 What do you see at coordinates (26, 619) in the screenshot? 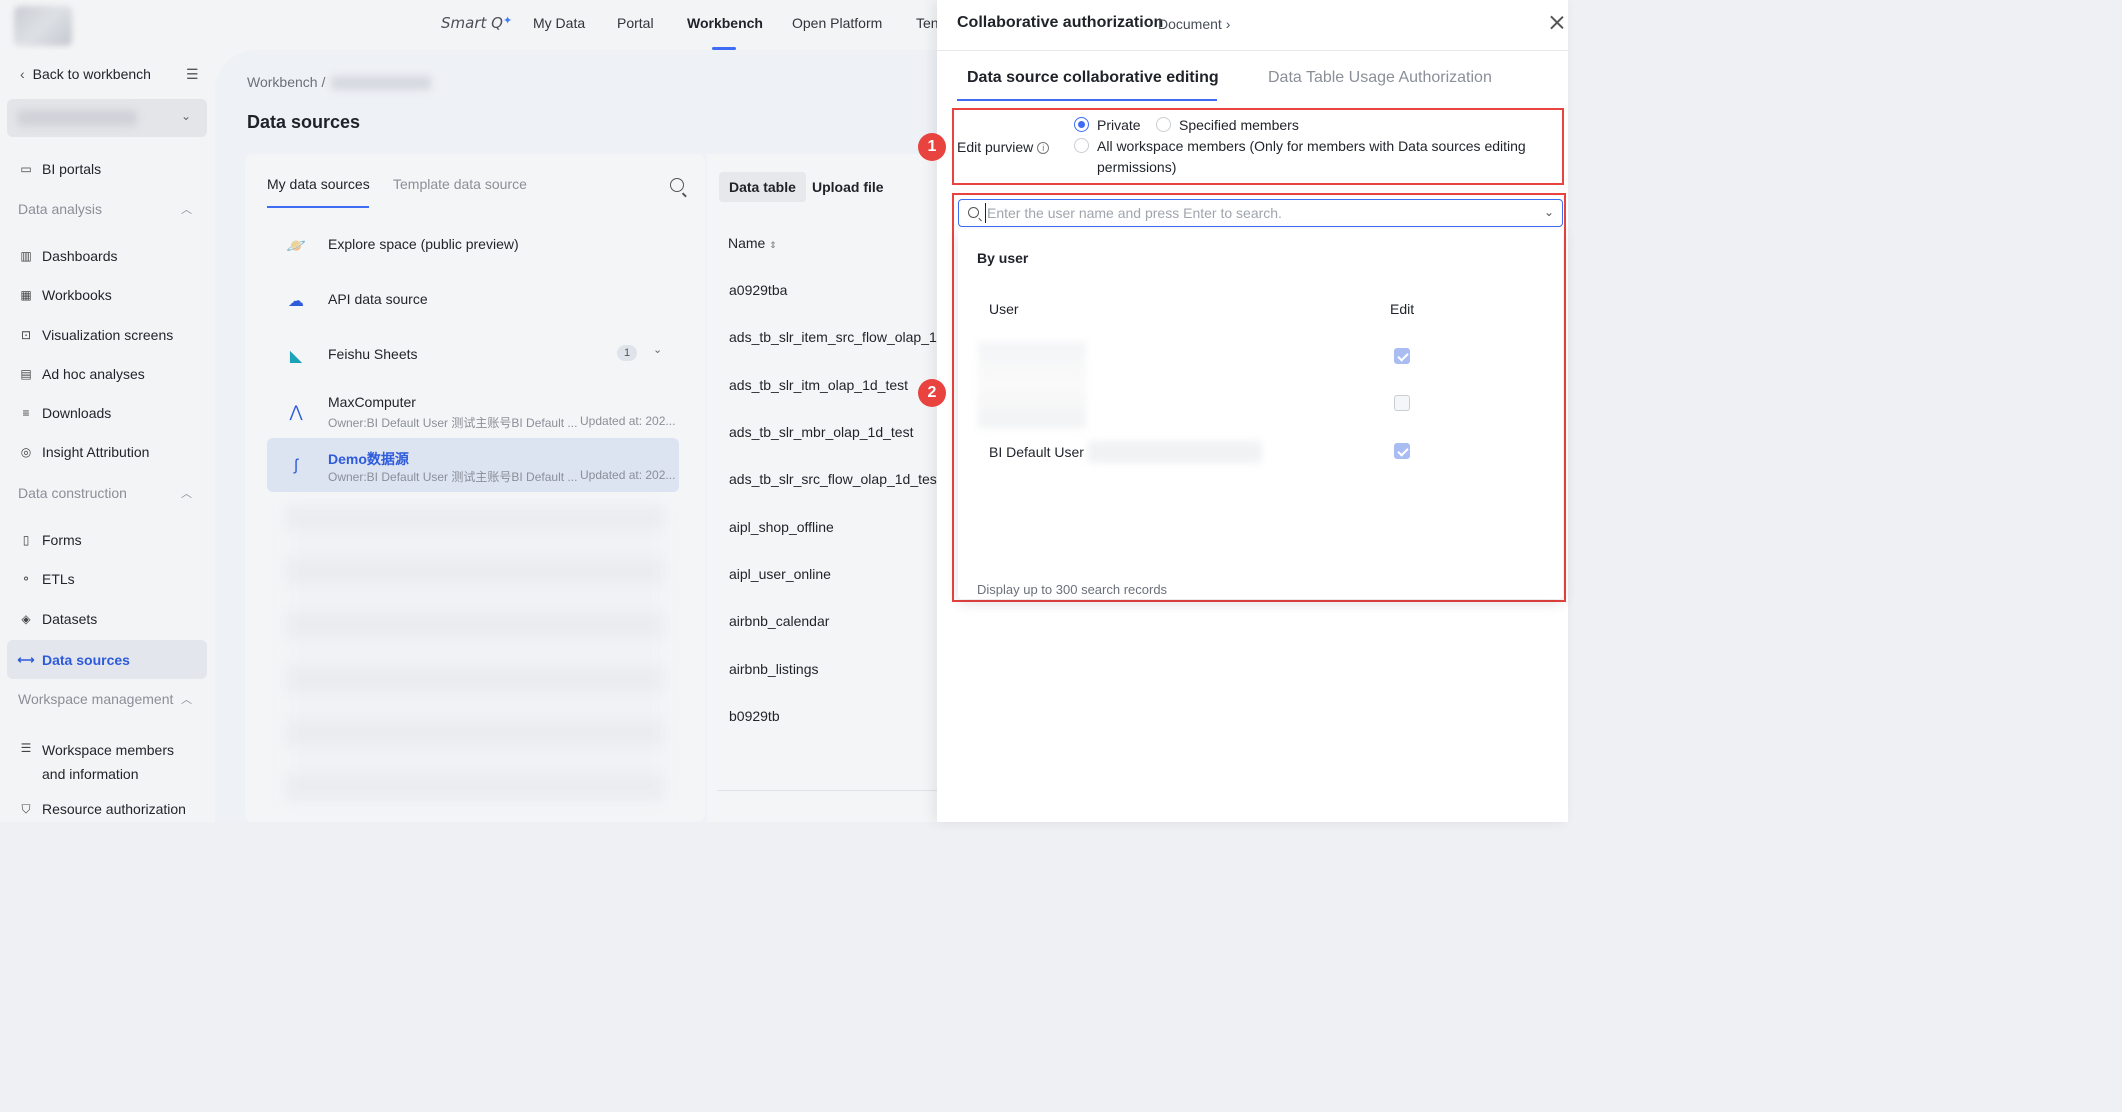
I see `dataset-icon: ◈` at bounding box center [26, 619].